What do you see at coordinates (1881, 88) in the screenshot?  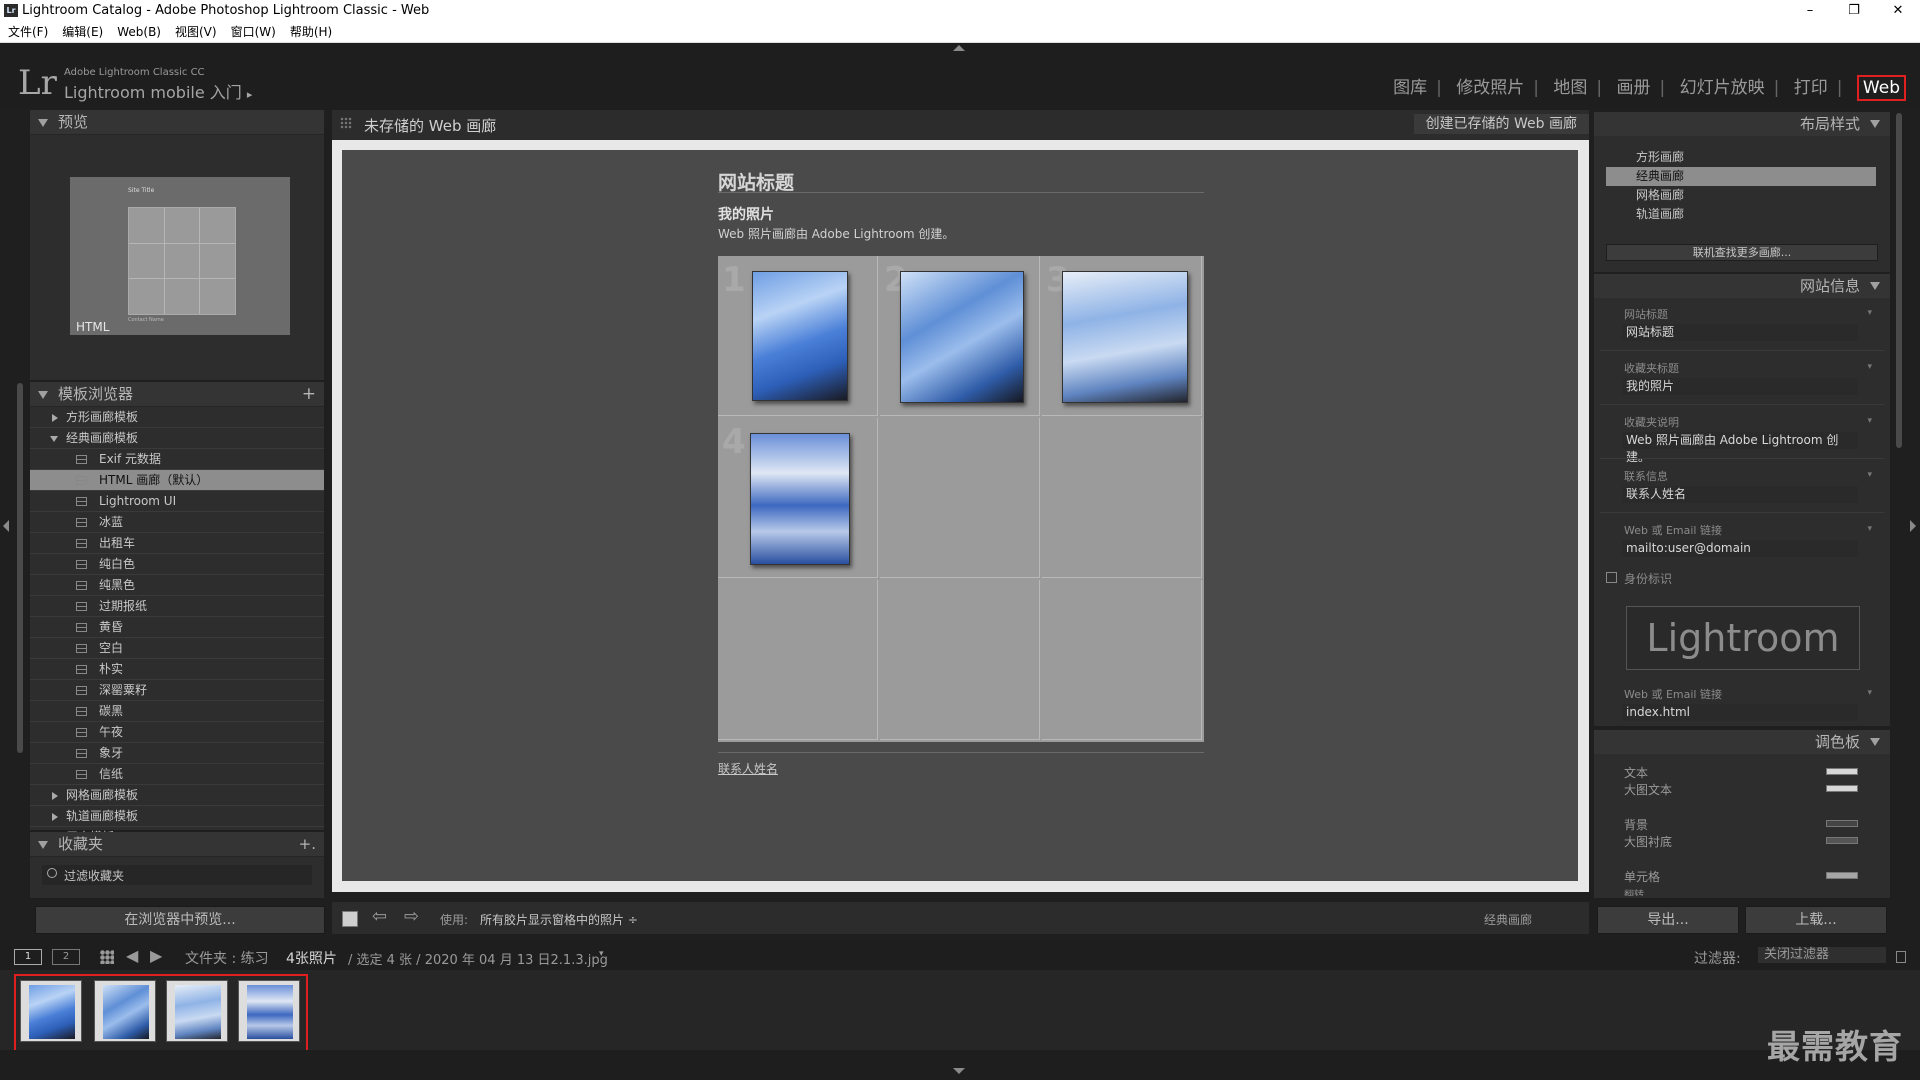 I see `module-web: Web` at bounding box center [1881, 88].